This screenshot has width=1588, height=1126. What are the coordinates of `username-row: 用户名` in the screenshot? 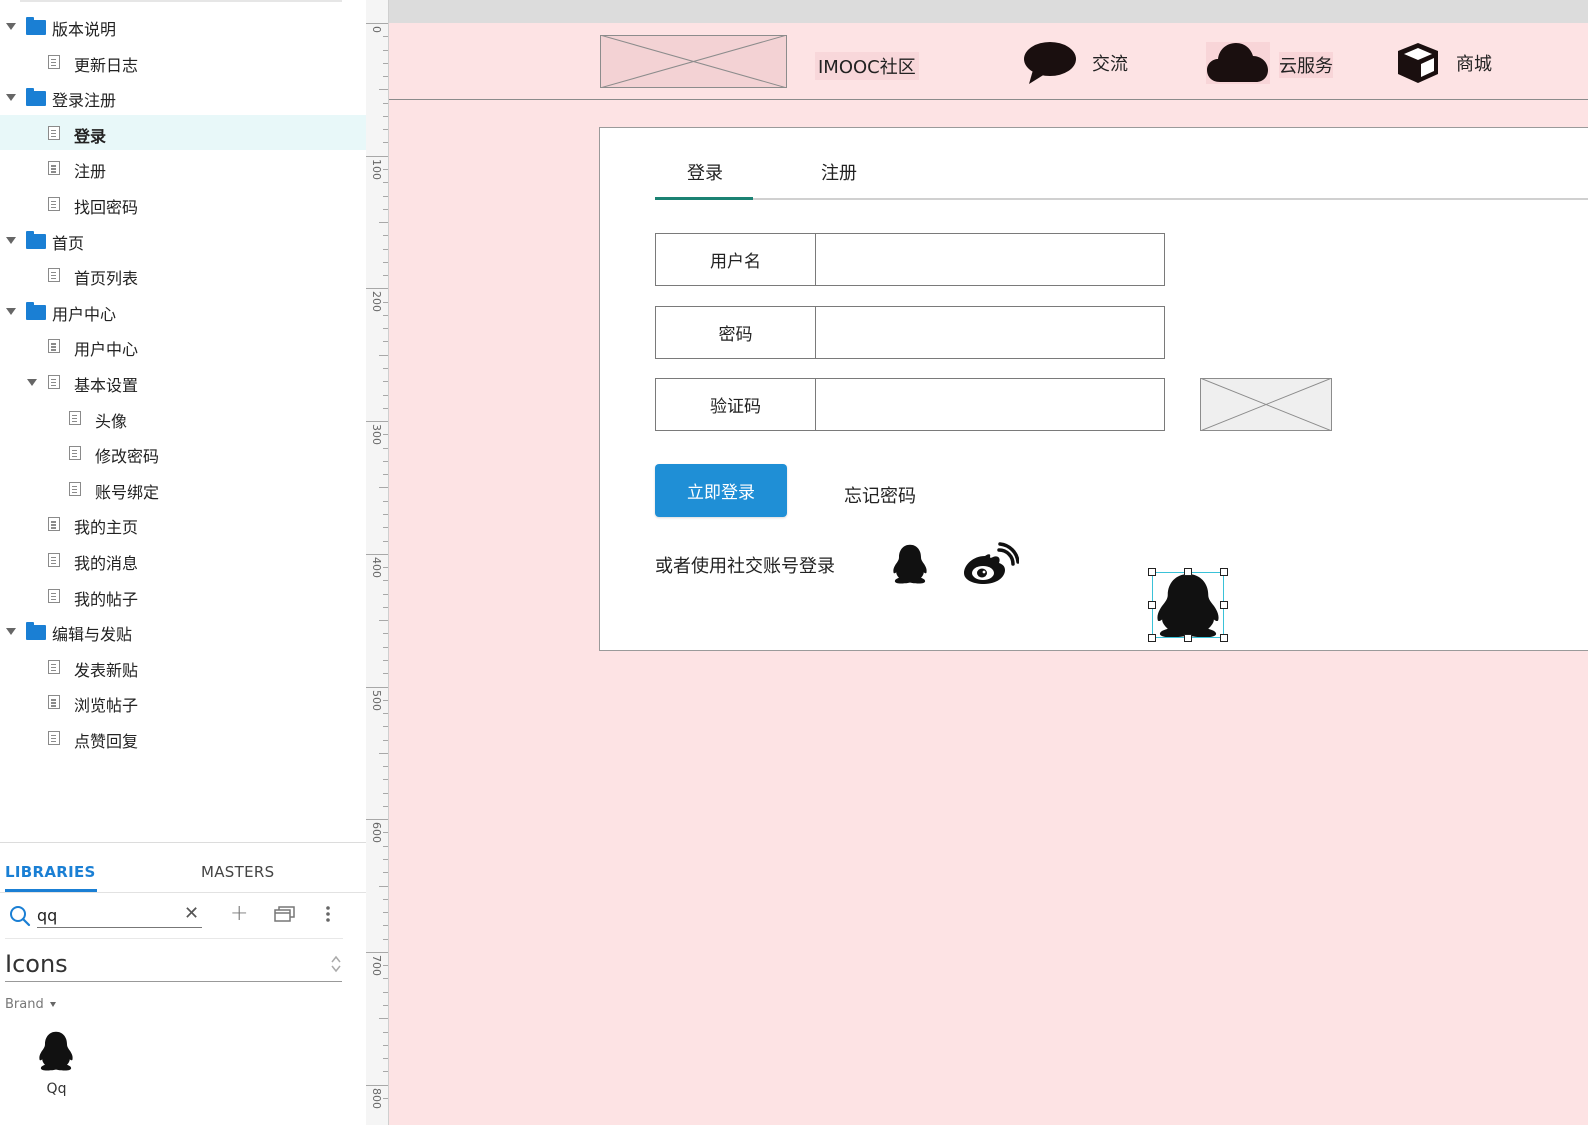 It's located at (910, 259).